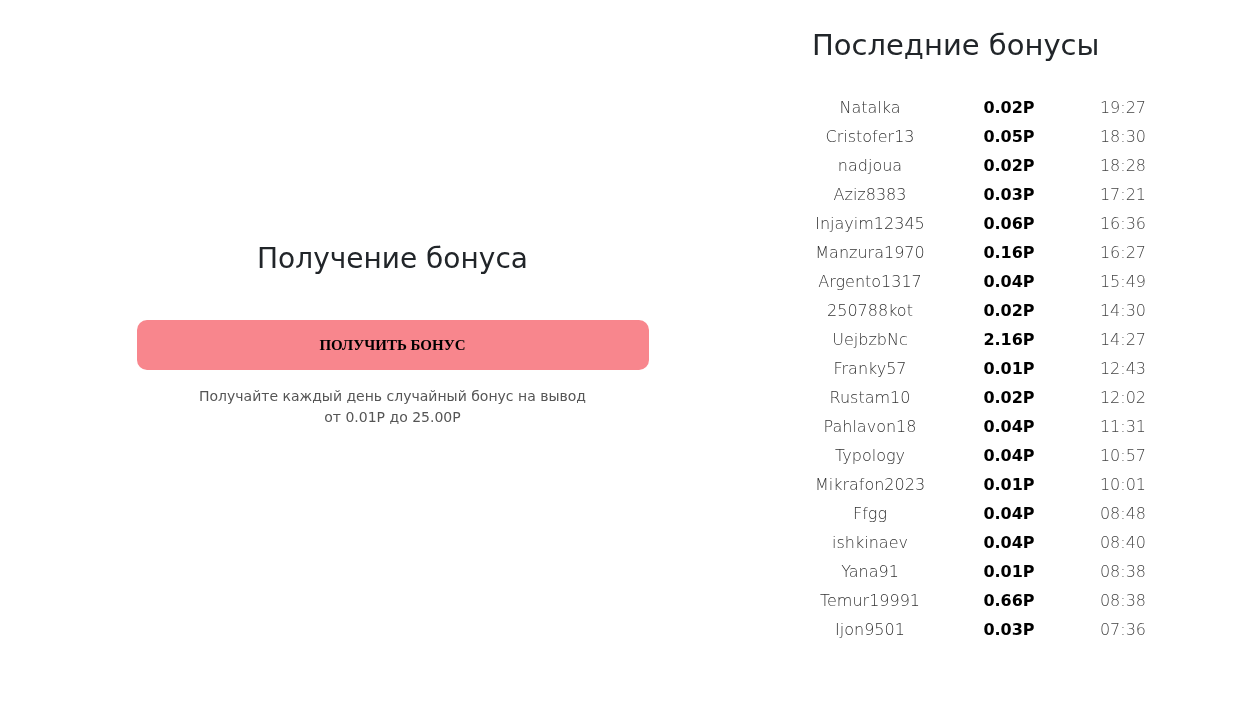 The height and width of the screenshot is (728, 1259). Describe the element at coordinates (870, 543) in the screenshot. I see `username-cell-text: ishkinaev` at that location.